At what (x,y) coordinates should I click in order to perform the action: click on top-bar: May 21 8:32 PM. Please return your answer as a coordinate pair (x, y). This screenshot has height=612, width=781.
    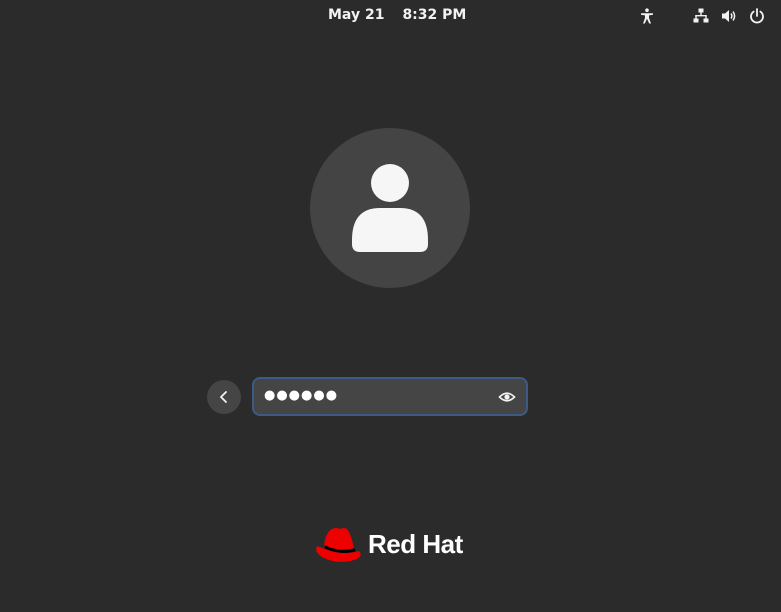
    Looking at the image, I should click on (390, 16).